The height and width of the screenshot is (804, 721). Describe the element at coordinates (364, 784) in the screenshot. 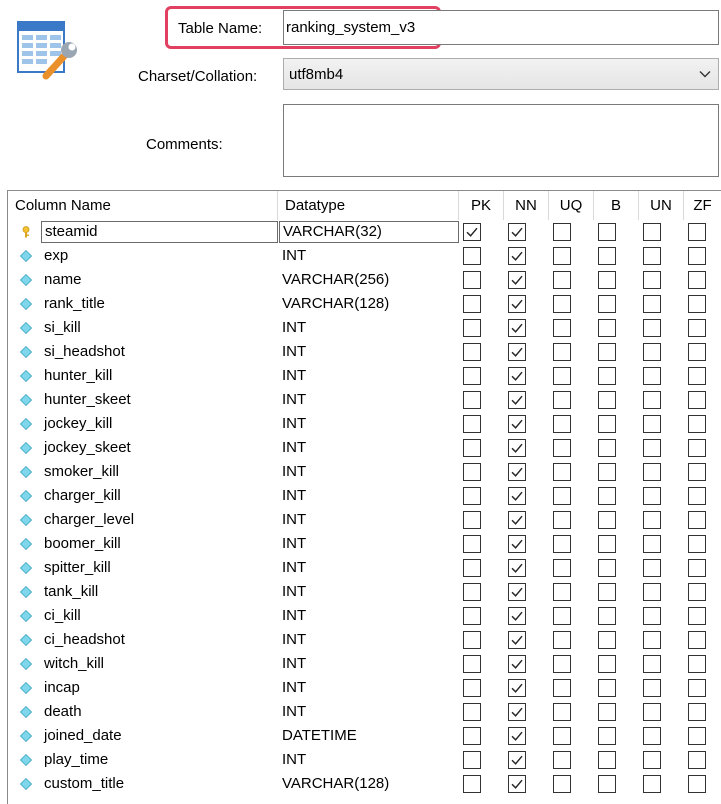

I see `table-row: custom_title VARCHAR(128)` at that location.